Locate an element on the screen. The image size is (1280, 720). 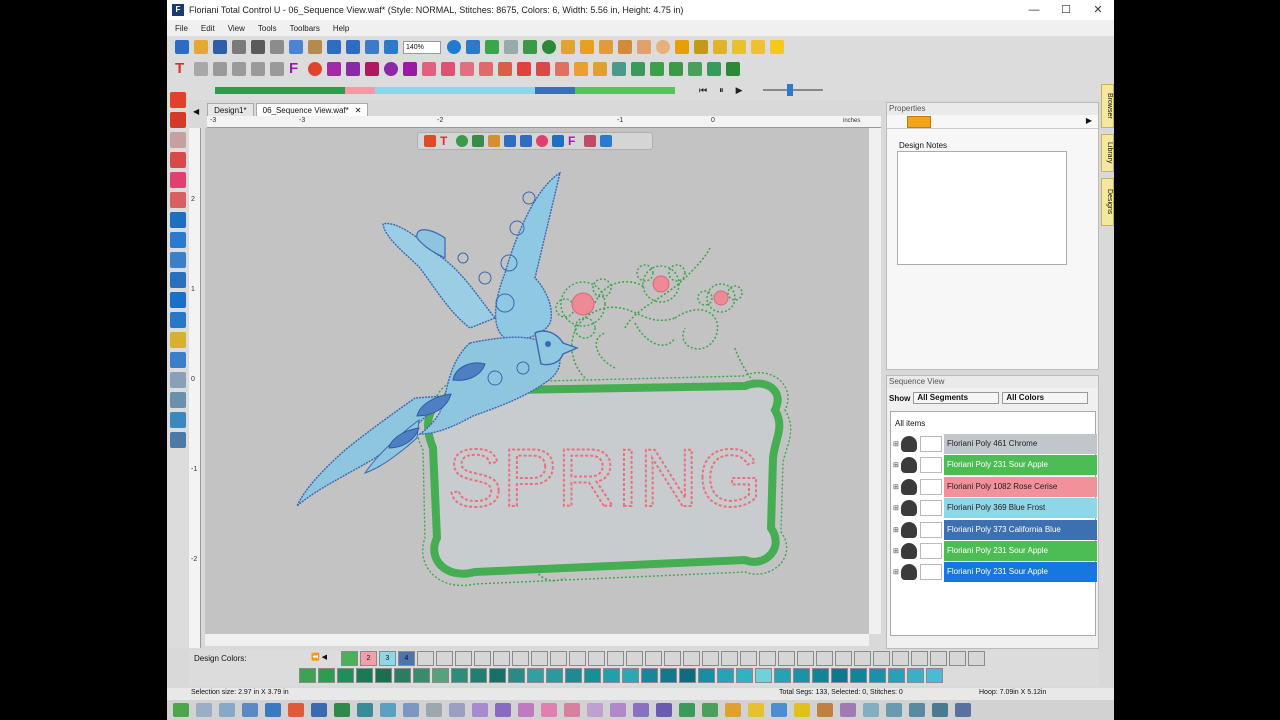
frame5-icon is located at coordinates (505, 69).